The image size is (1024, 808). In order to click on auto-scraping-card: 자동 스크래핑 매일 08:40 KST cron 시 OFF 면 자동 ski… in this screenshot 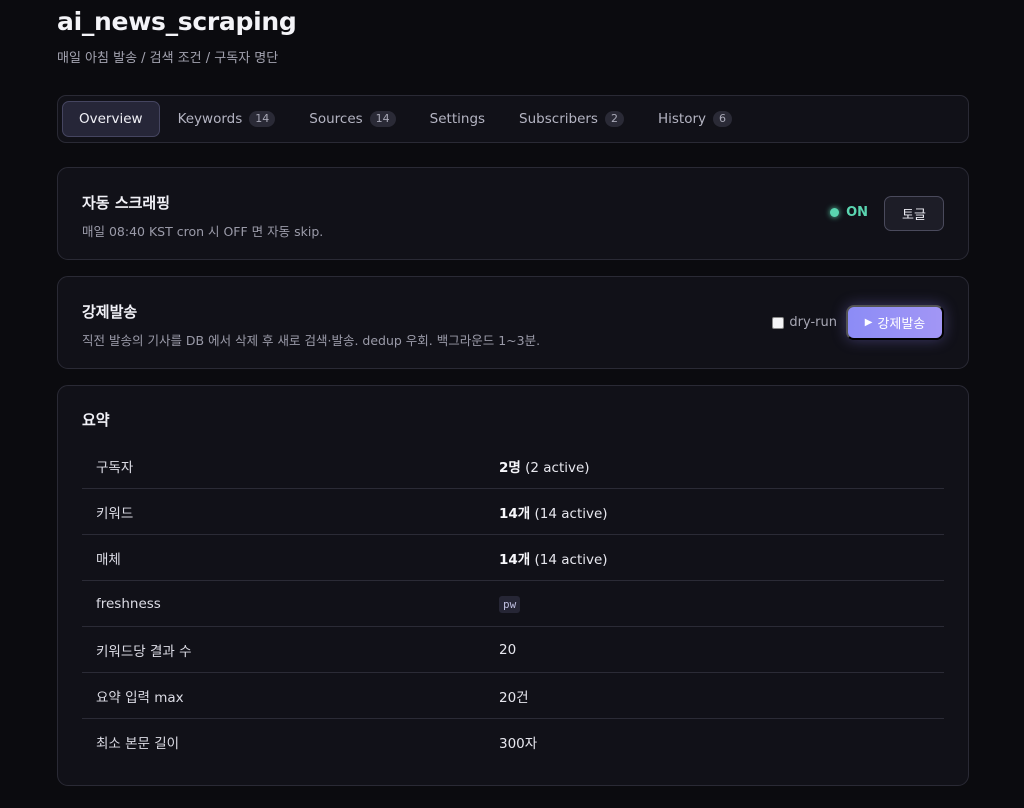, I will do `click(513, 213)`.